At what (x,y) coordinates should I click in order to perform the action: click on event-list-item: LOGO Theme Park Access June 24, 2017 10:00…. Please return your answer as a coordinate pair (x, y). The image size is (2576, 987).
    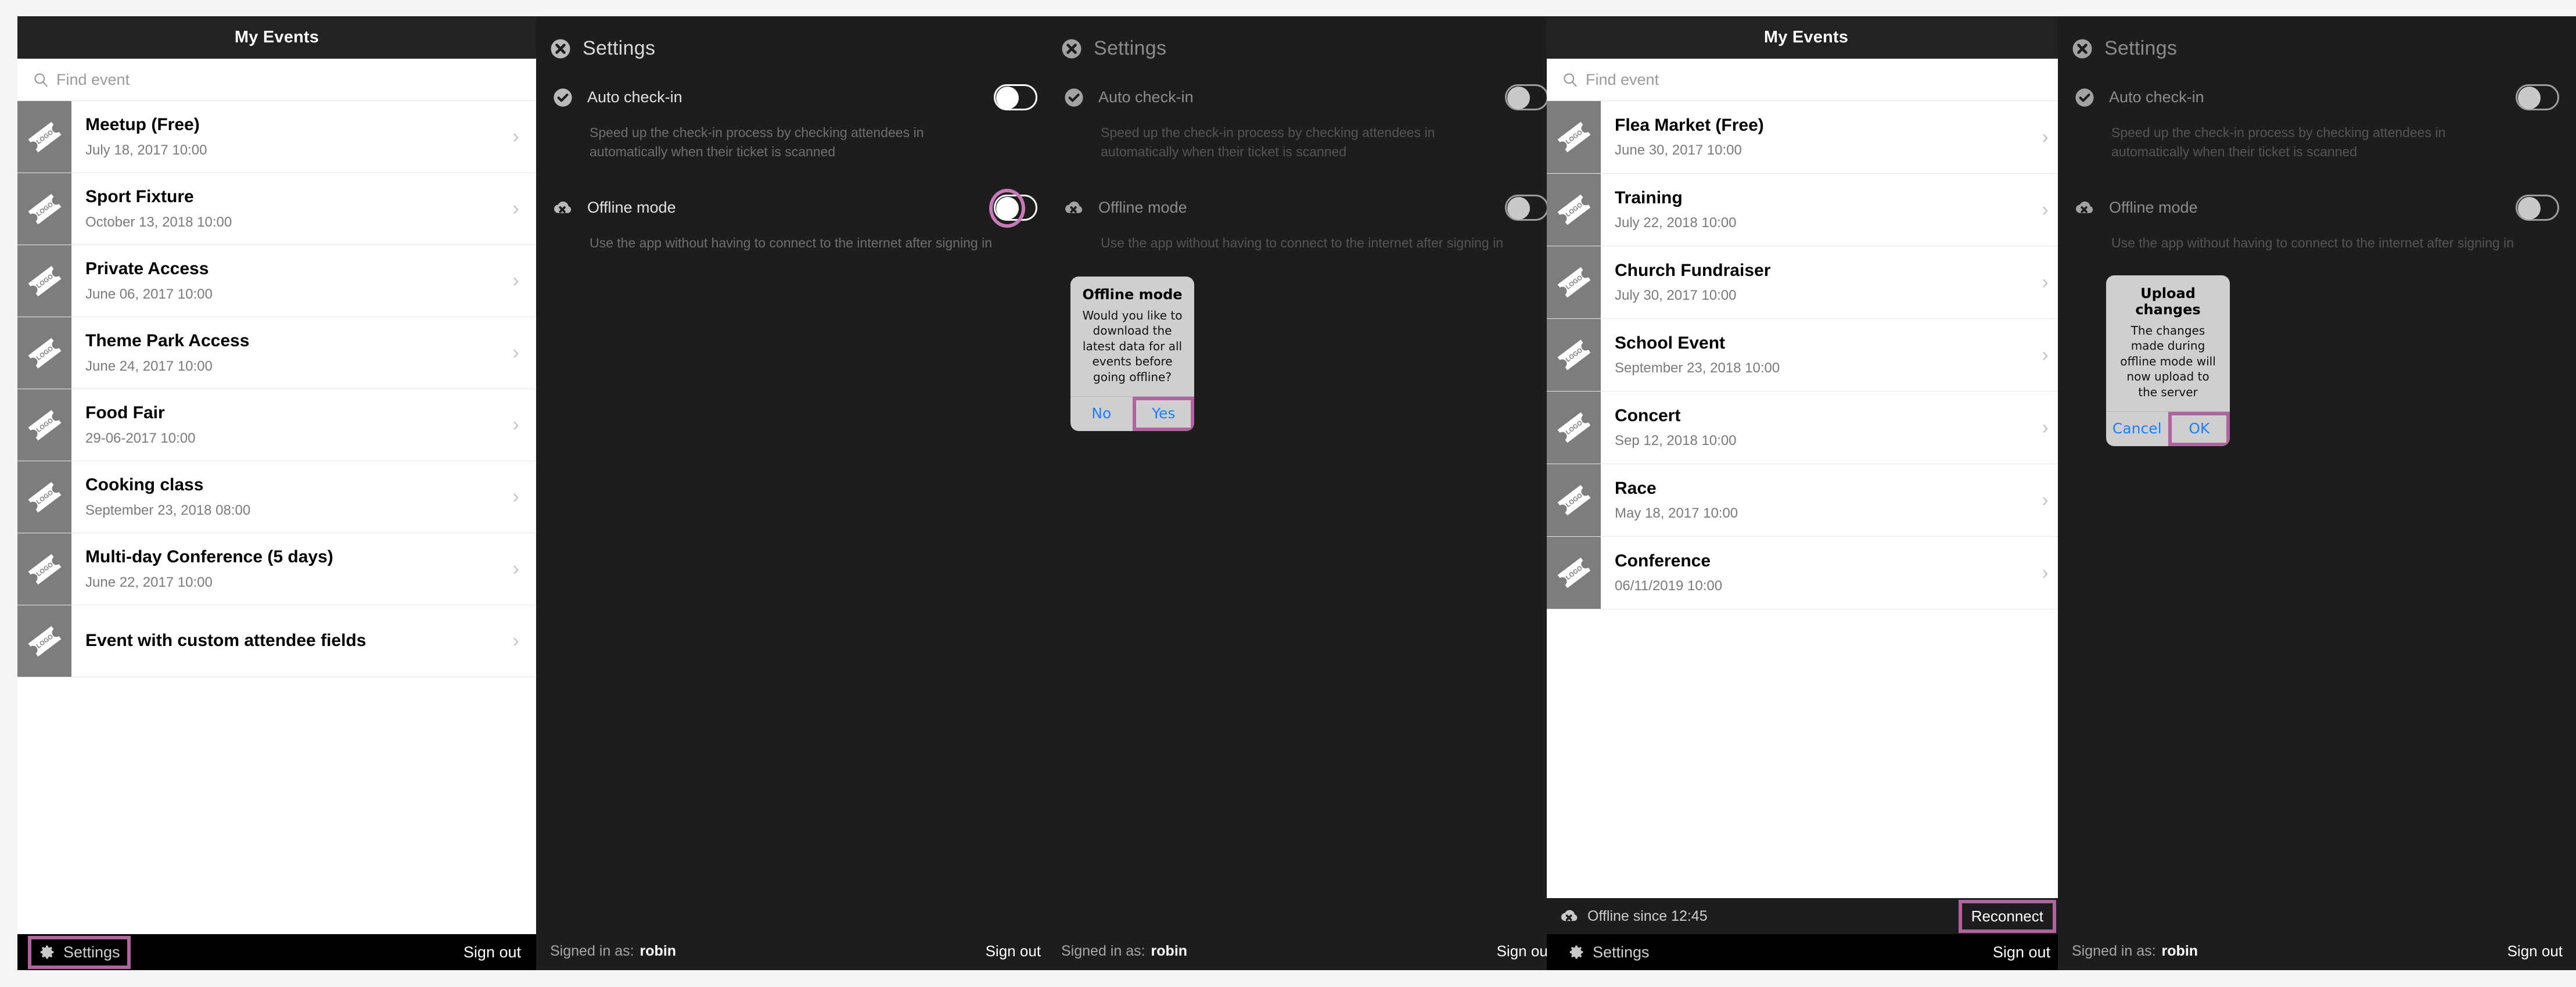
    Looking at the image, I should click on (276, 353).